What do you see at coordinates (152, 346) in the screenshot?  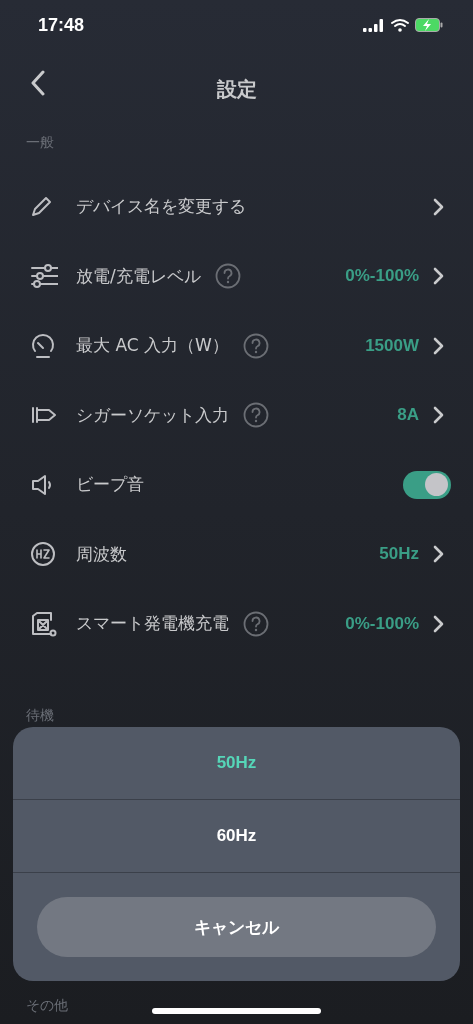 I see `setting-label: 最大 AC 入力（W）` at bounding box center [152, 346].